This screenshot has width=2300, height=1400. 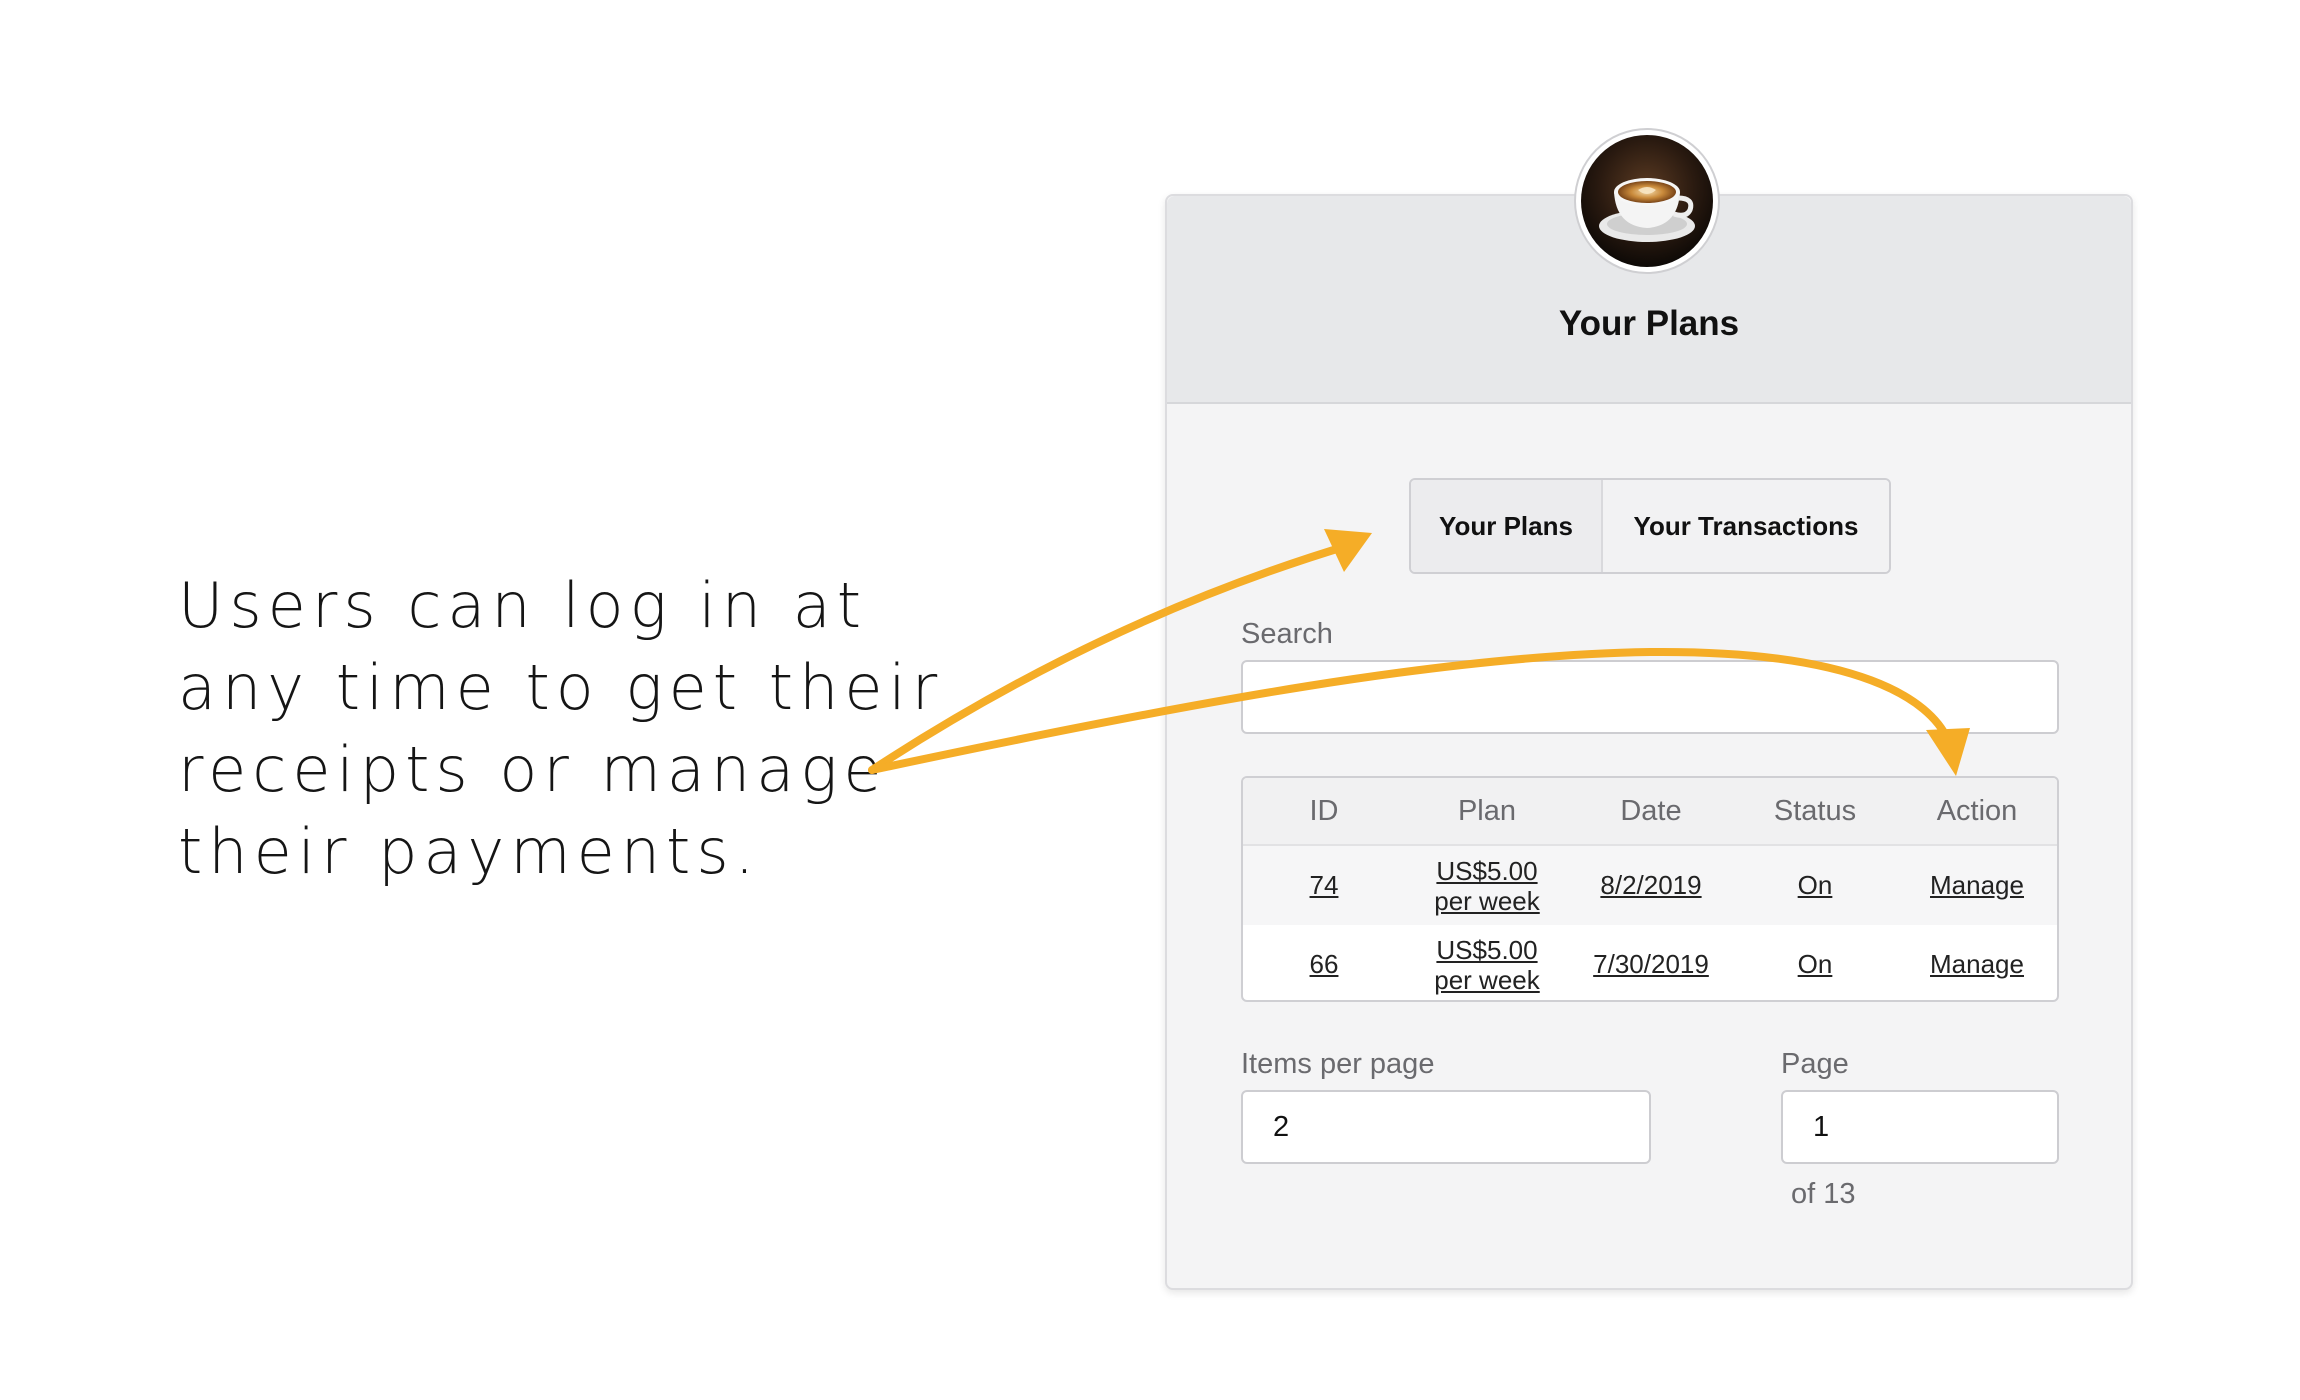 I want to click on arrow-to-tabs, so click(x=1111, y=657).